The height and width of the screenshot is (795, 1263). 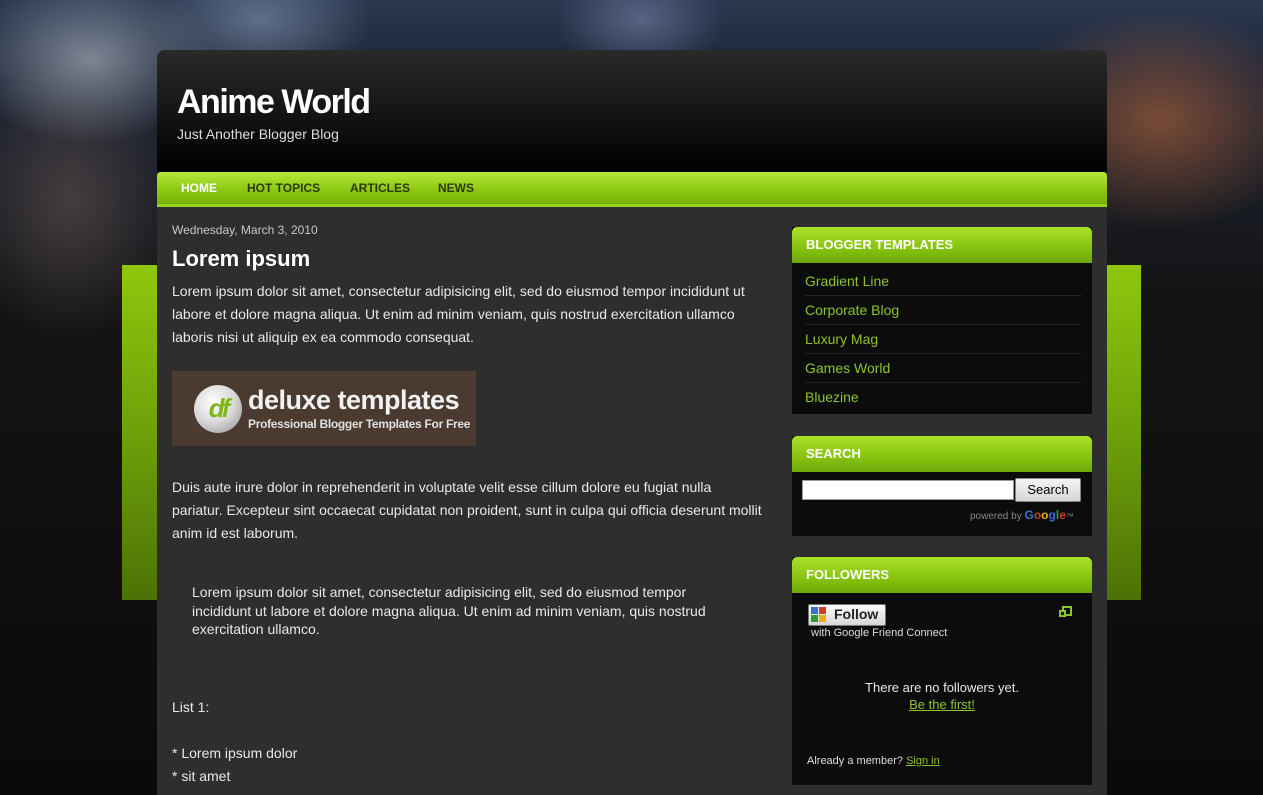 I want to click on nav-item-home: HOME, so click(x=199, y=188).